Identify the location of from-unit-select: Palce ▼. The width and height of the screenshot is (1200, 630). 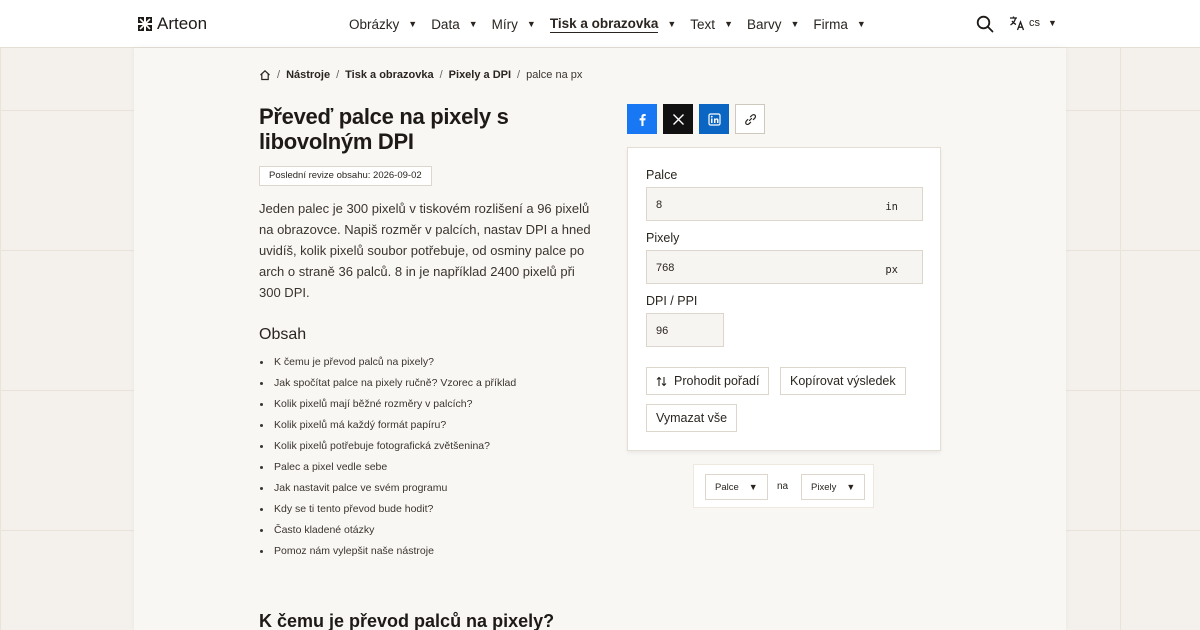
(736, 487).